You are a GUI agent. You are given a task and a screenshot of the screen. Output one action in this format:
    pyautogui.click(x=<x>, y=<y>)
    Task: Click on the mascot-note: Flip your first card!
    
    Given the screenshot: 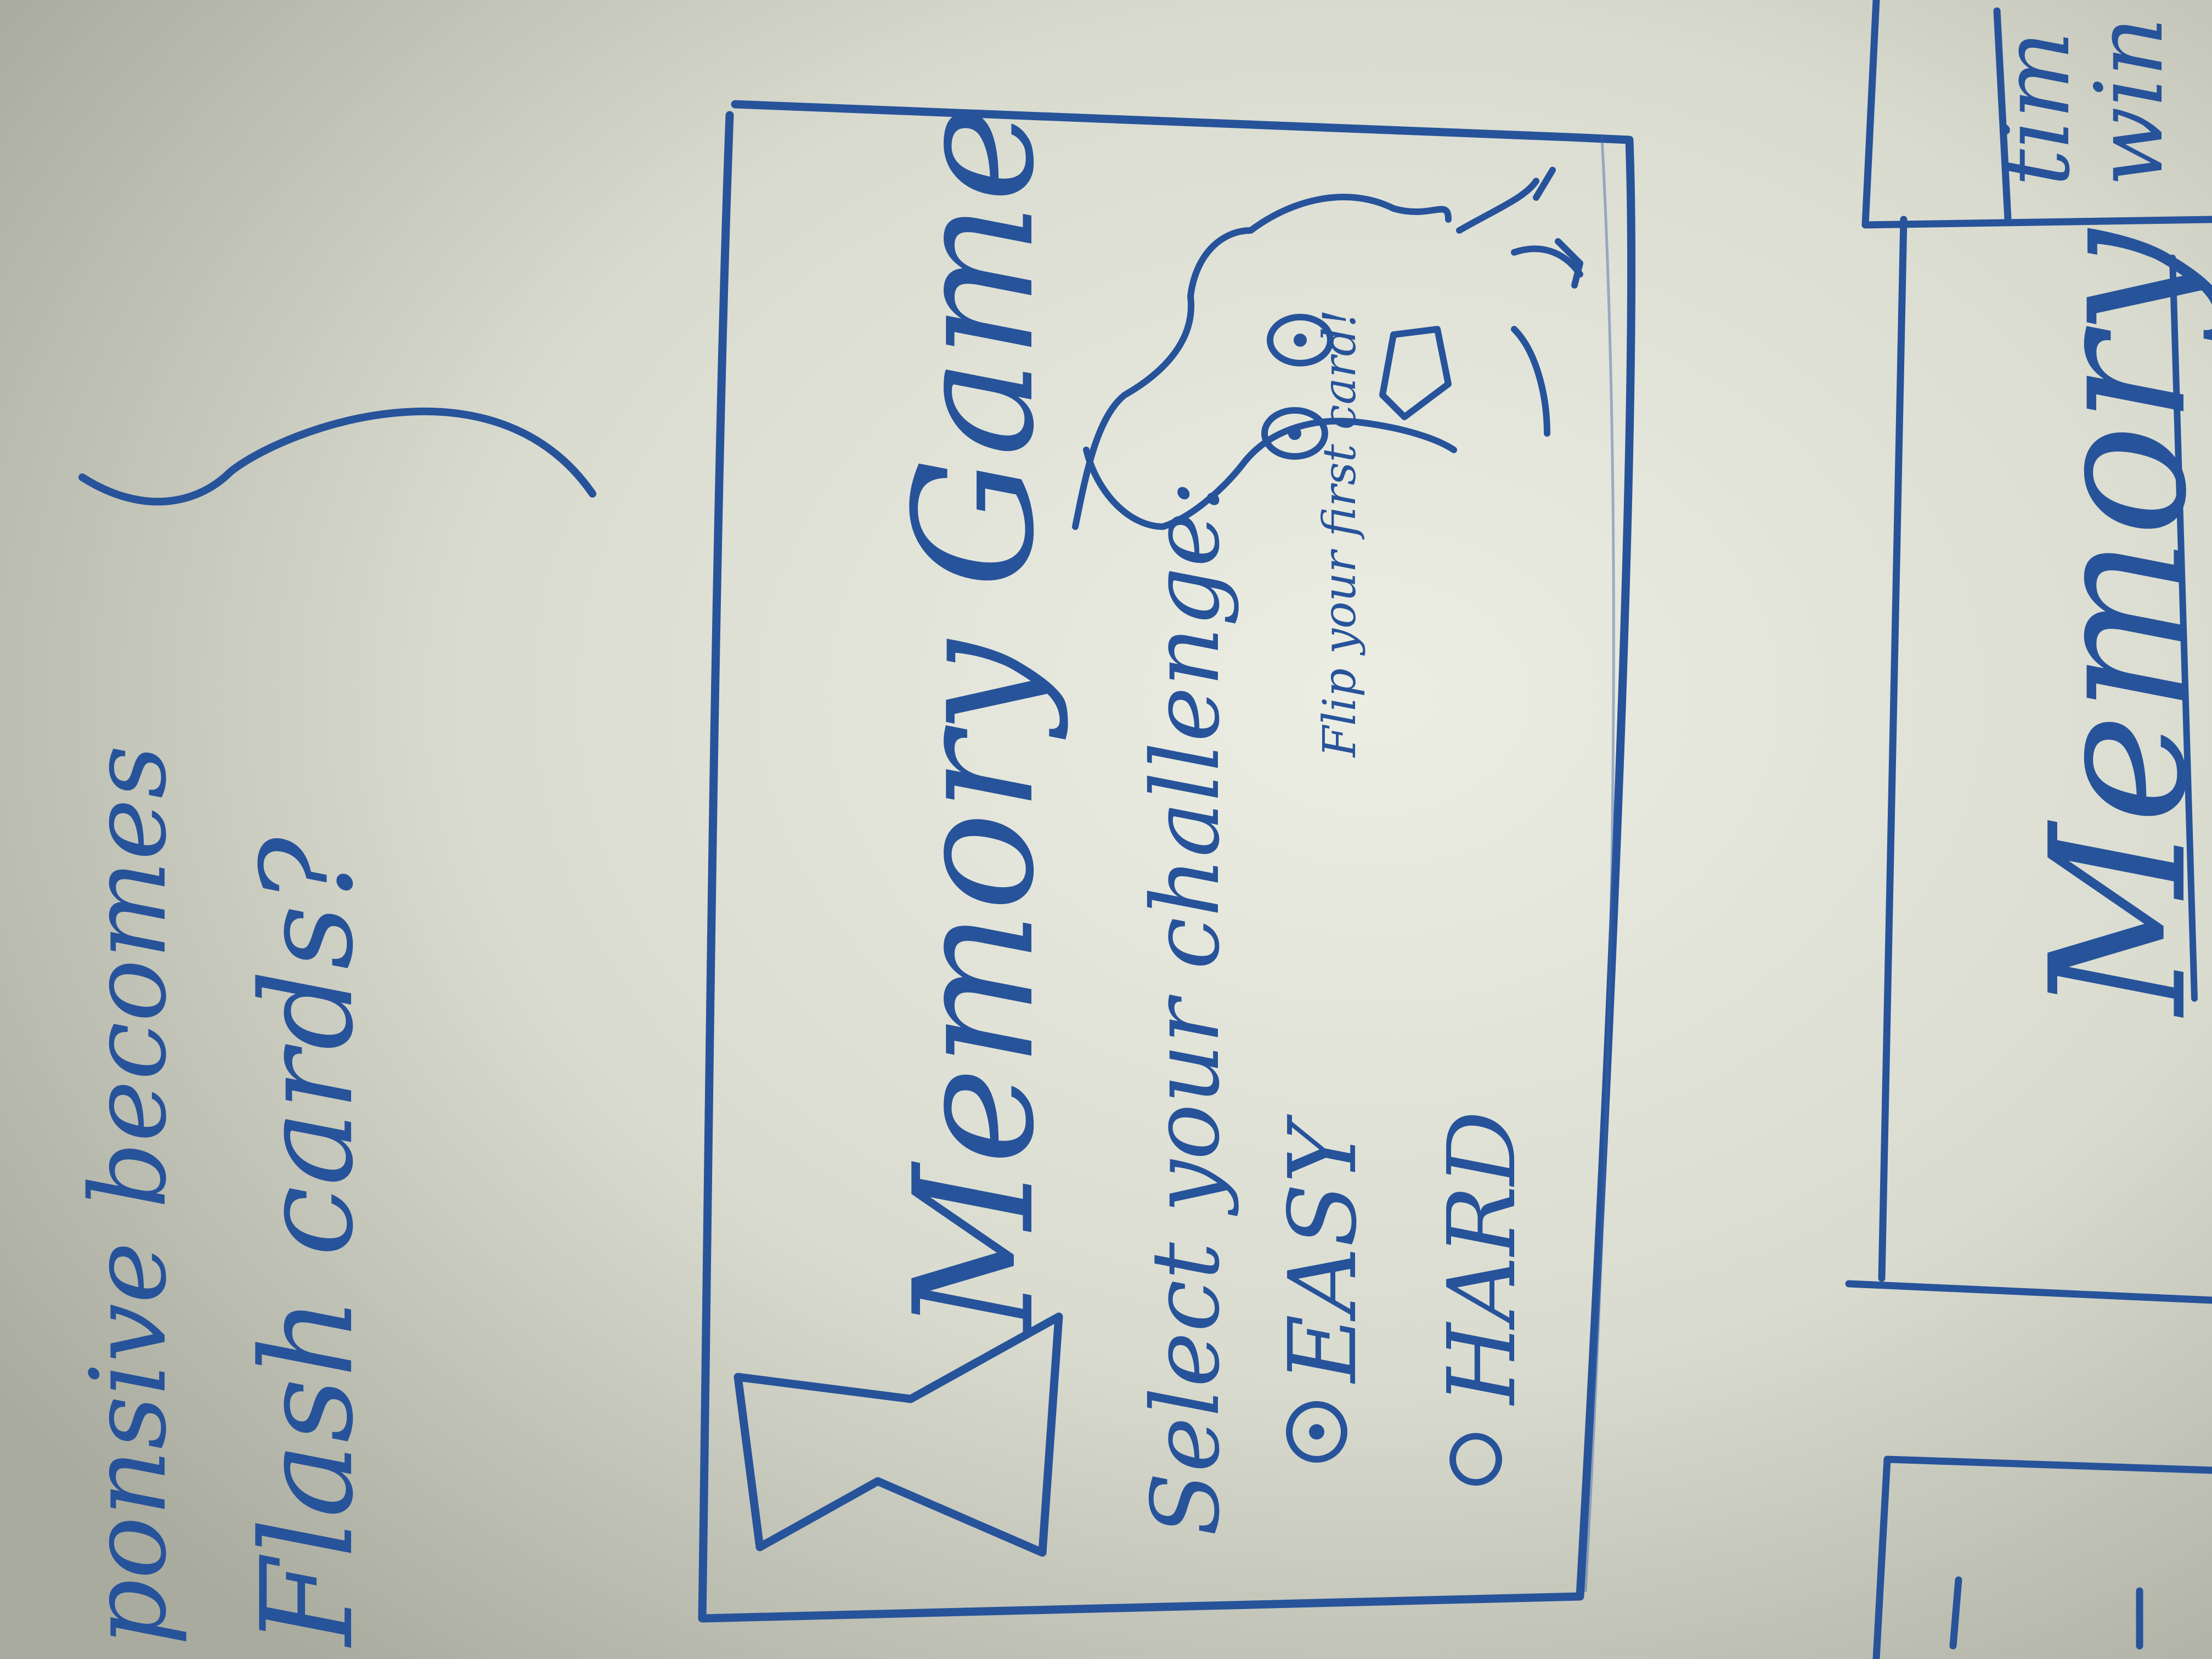 What is the action you would take?
    pyautogui.click(x=1340, y=533)
    